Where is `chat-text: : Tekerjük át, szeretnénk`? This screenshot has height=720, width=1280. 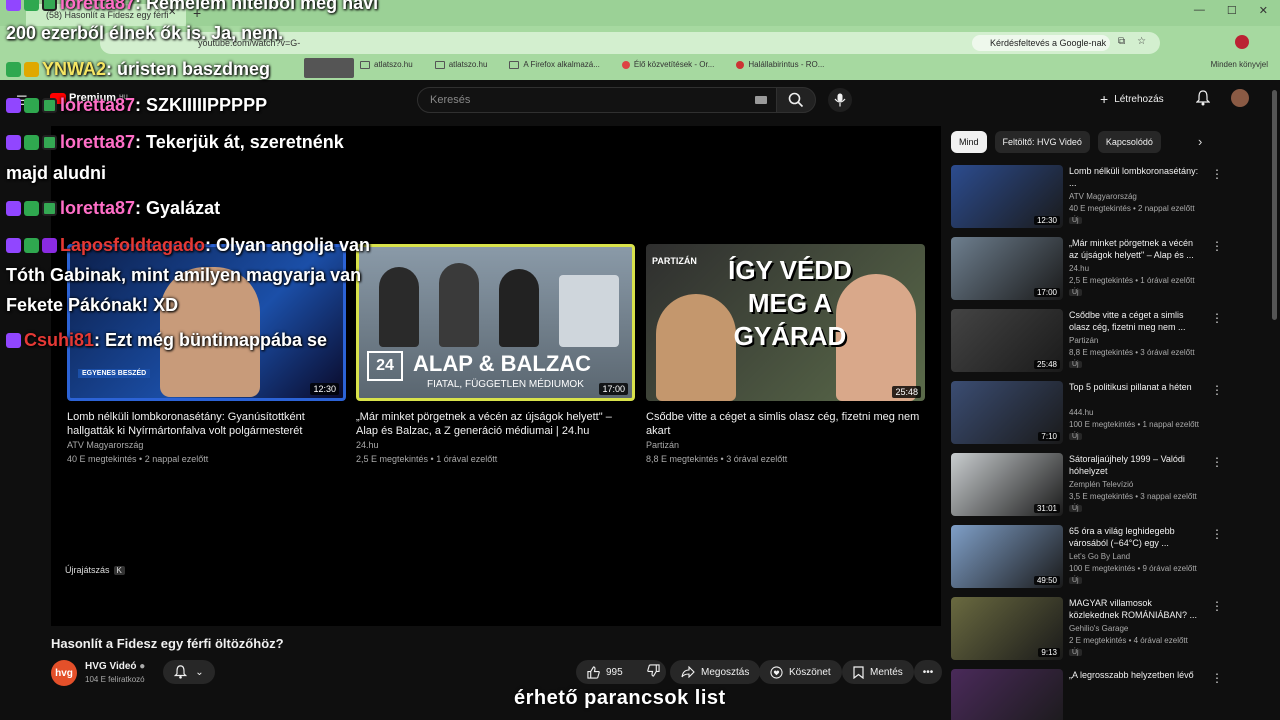 chat-text: : Tekerjük át, szeretnénk is located at coordinates (239, 142).